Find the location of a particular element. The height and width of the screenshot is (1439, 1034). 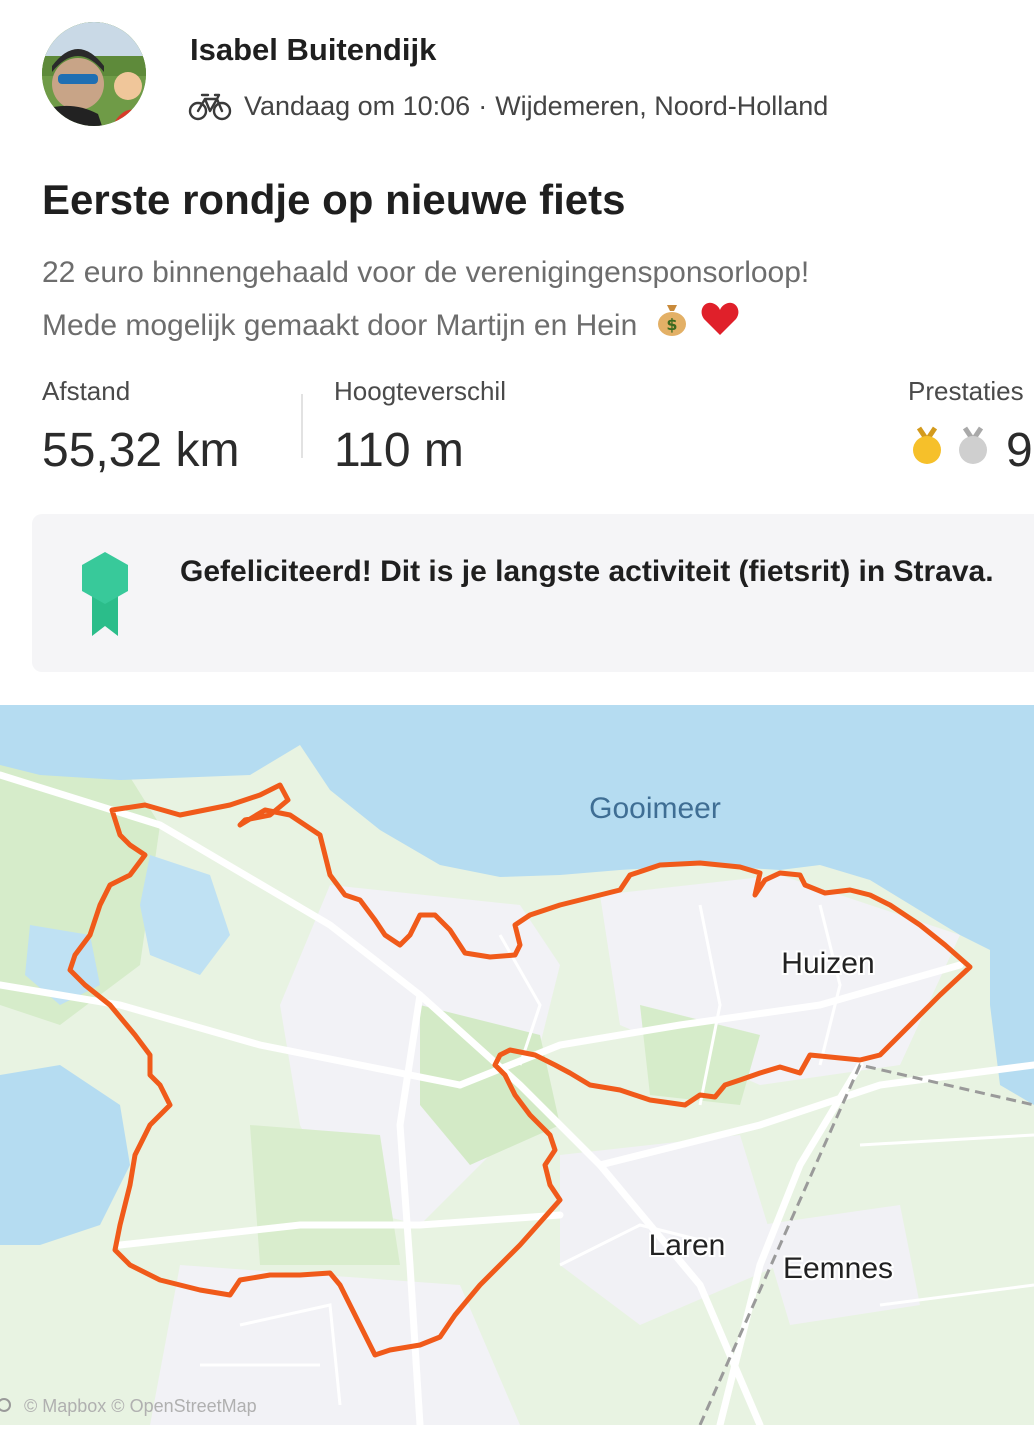

gold-medal-icon is located at coordinates (927, 445).